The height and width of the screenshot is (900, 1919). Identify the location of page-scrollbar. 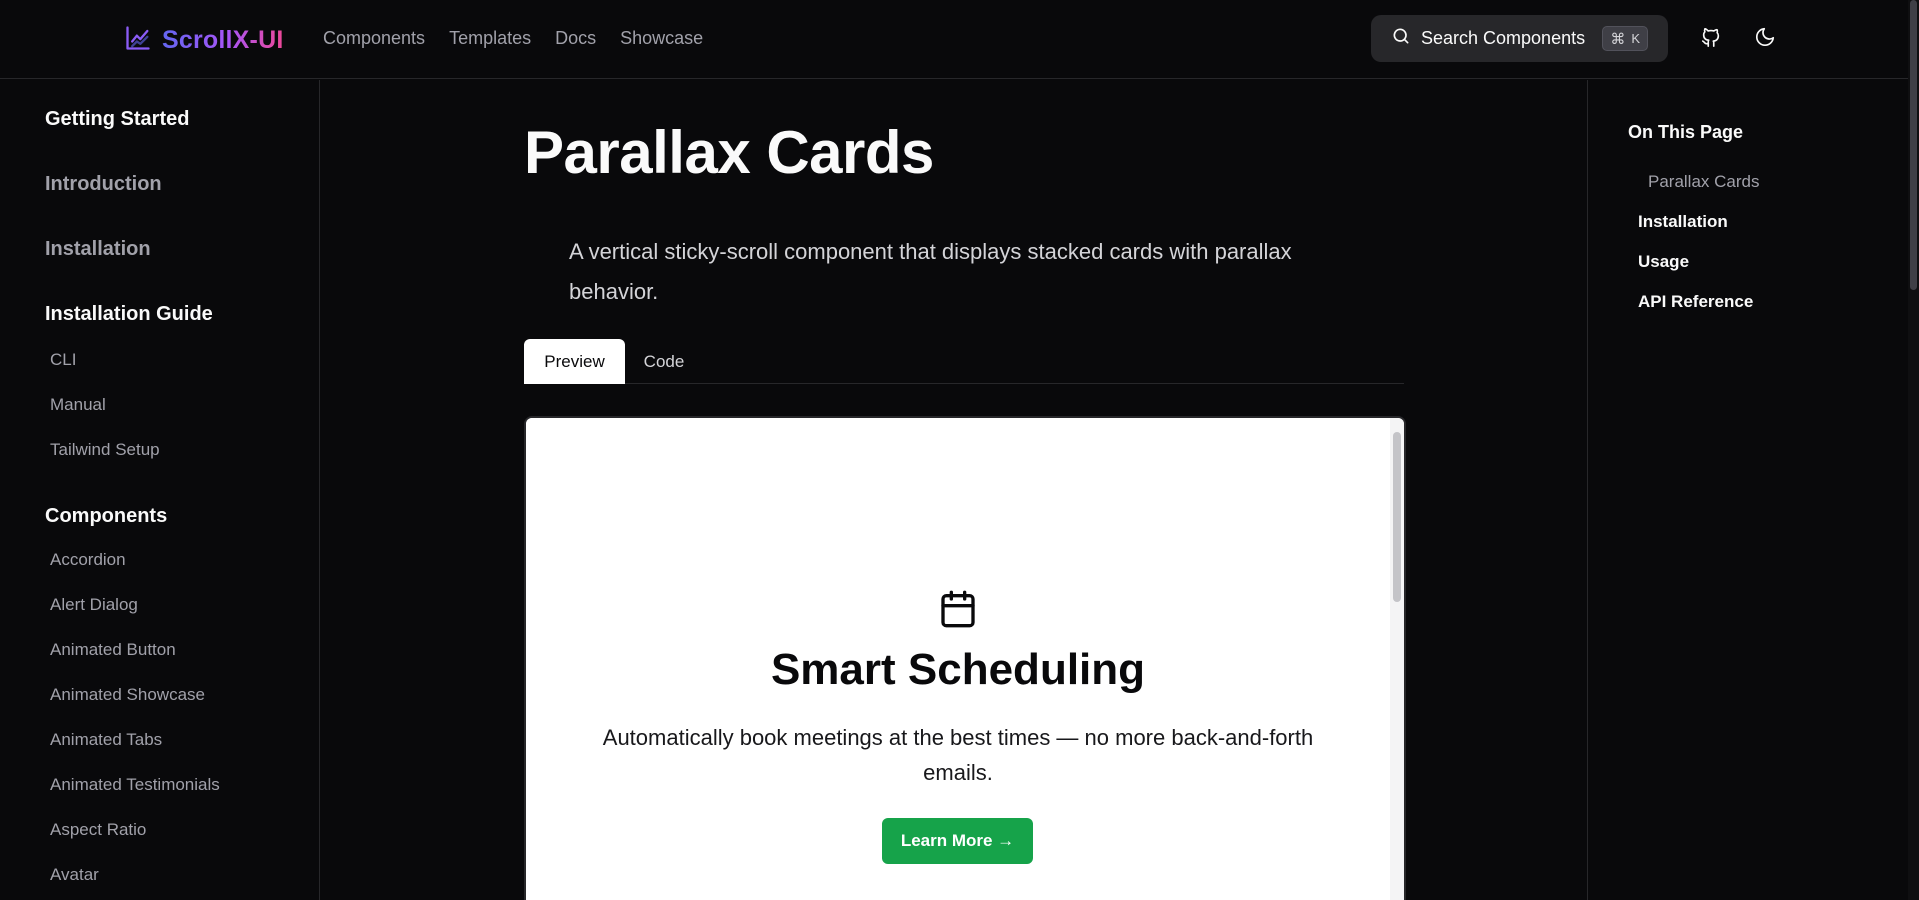
(1913, 450).